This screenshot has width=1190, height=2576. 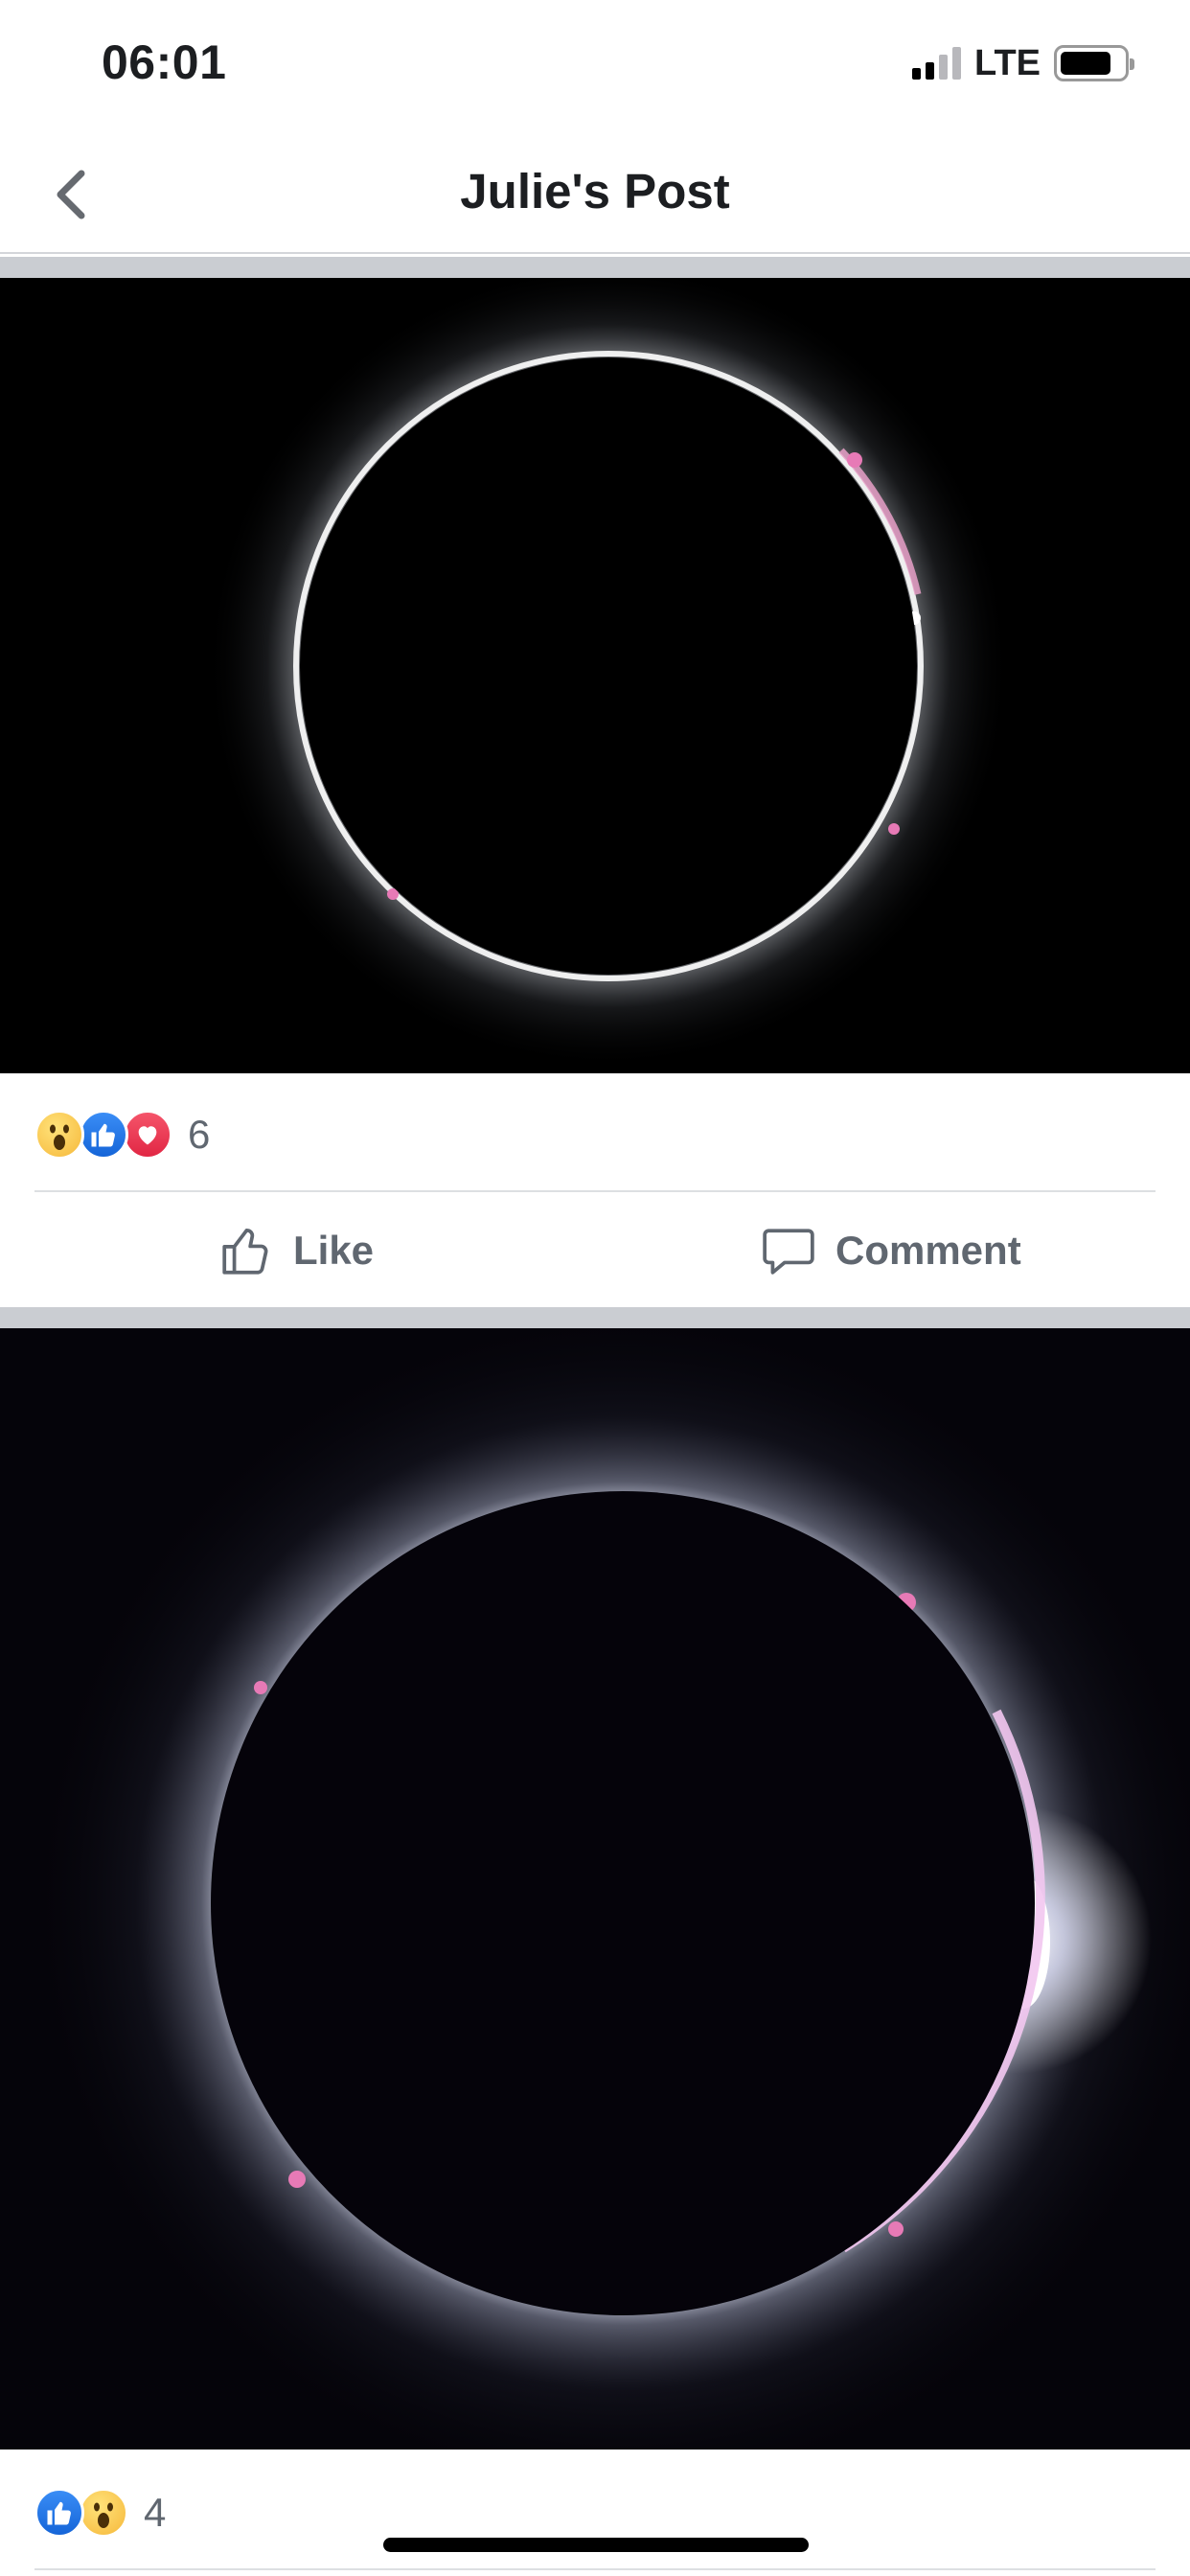 What do you see at coordinates (937, 63) in the screenshot?
I see `signal-strength-icon` at bounding box center [937, 63].